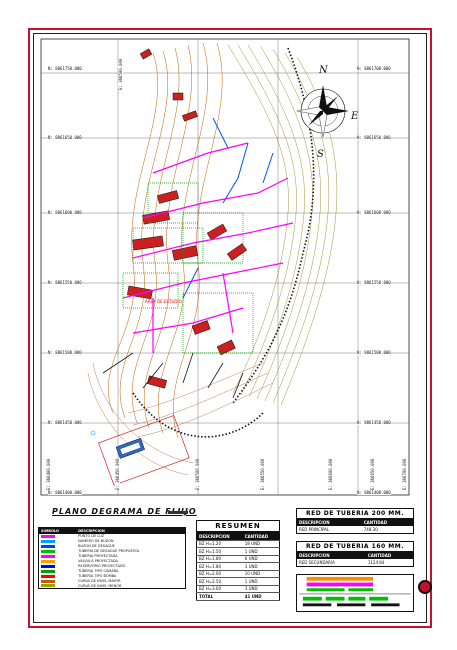 This screenshot has width=457, height=650. Describe the element at coordinates (261, 559) in the screenshot. I see `summary-quantity: 6 UND` at that location.